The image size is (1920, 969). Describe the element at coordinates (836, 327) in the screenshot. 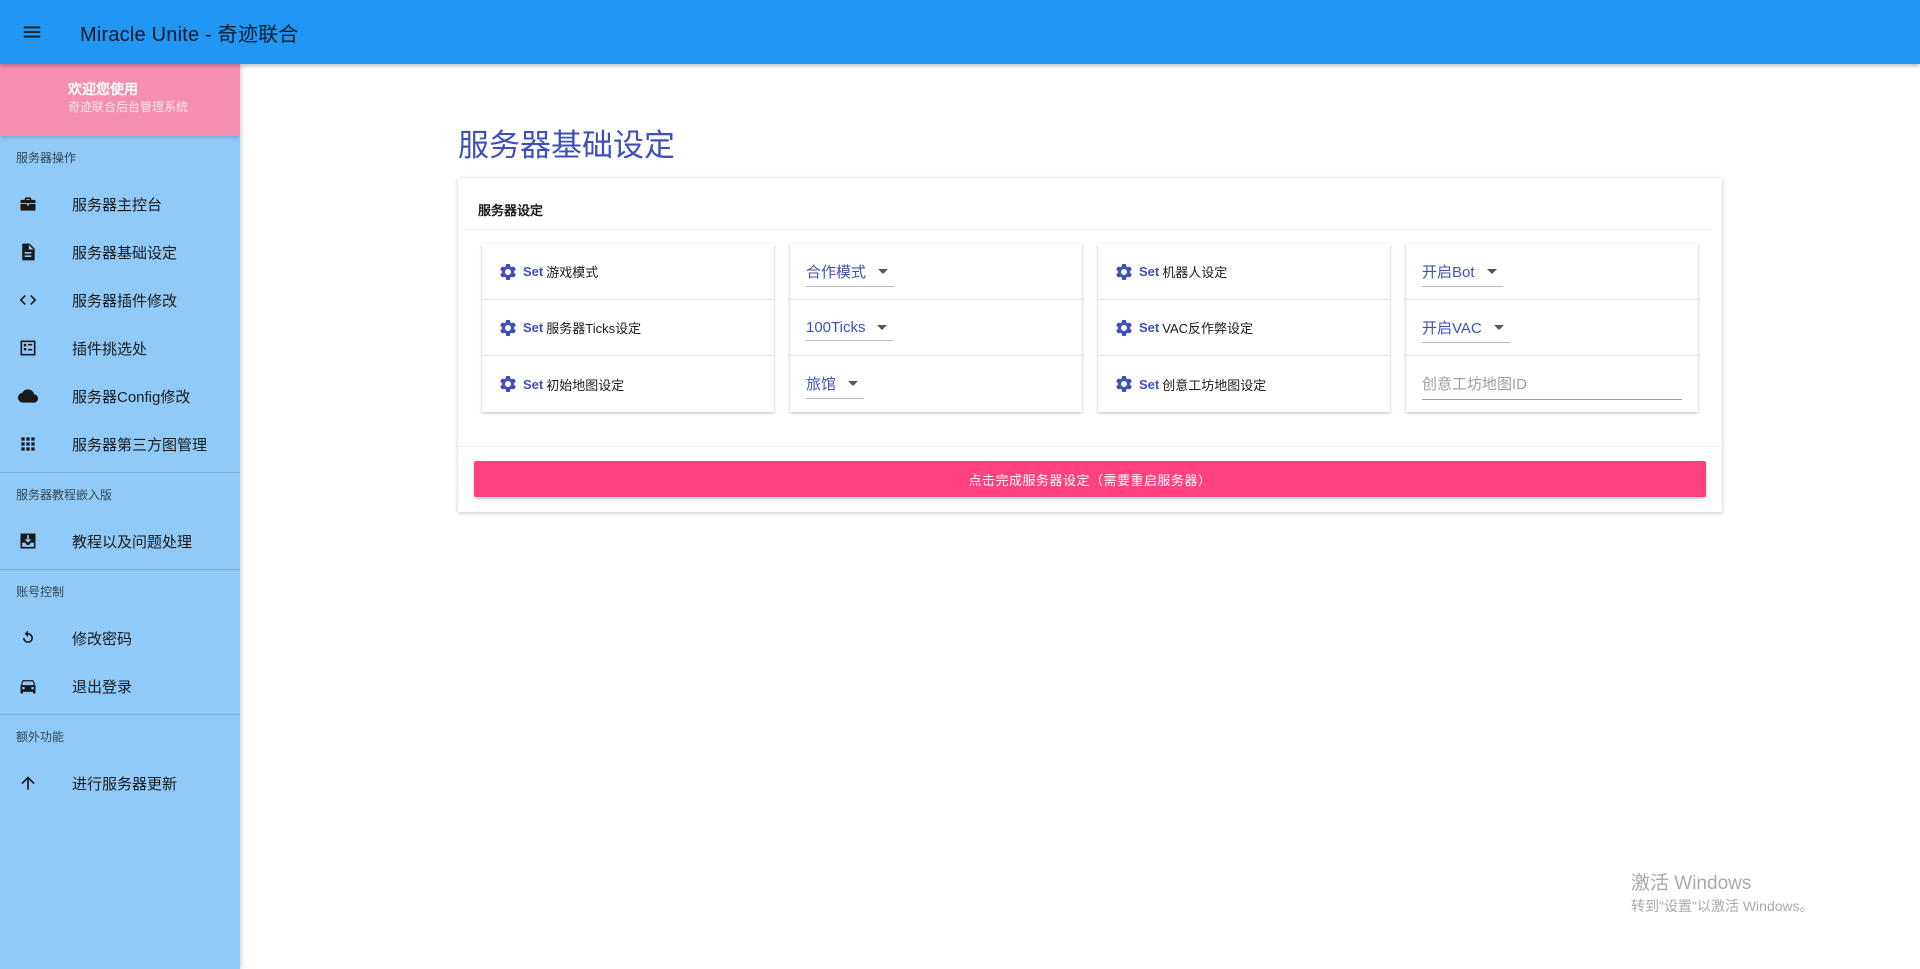

I see `select-value: 100Ticks` at that location.